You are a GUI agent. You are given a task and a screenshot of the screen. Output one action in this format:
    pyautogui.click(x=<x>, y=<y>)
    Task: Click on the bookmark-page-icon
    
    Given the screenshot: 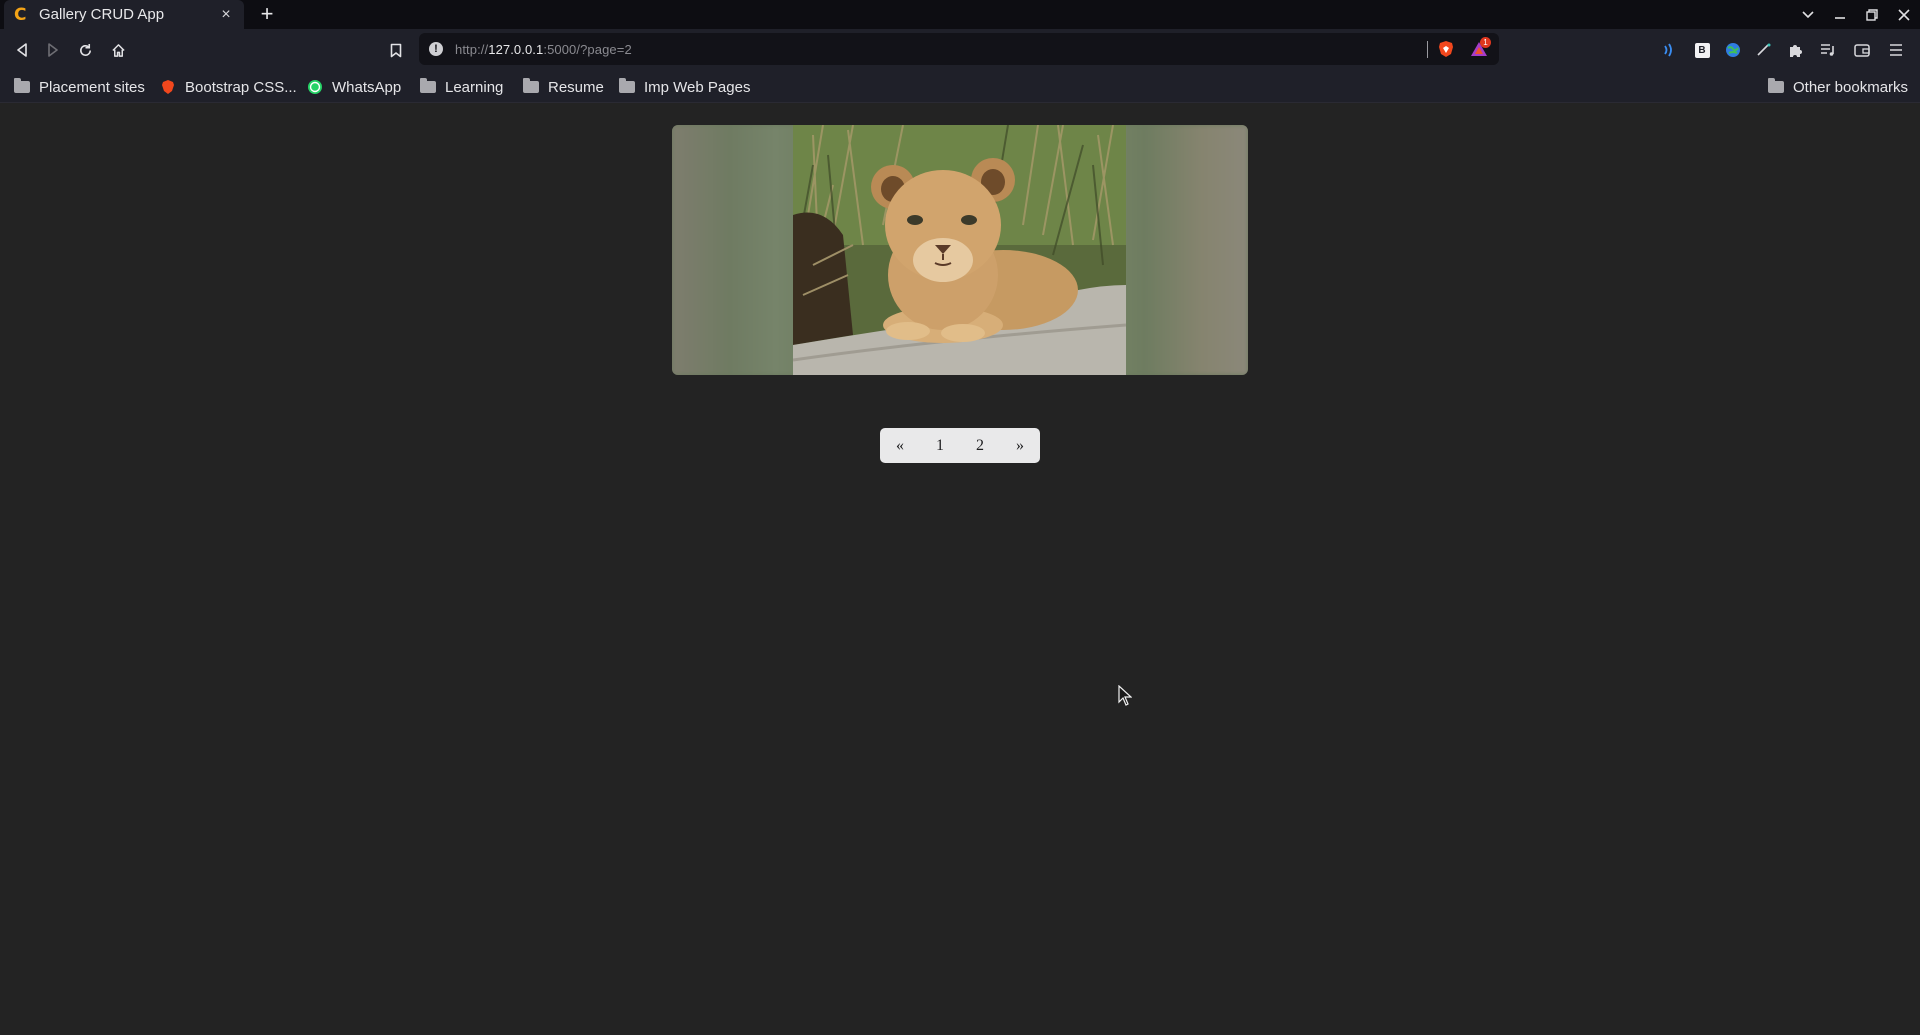 What is the action you would take?
    pyautogui.click(x=396, y=50)
    